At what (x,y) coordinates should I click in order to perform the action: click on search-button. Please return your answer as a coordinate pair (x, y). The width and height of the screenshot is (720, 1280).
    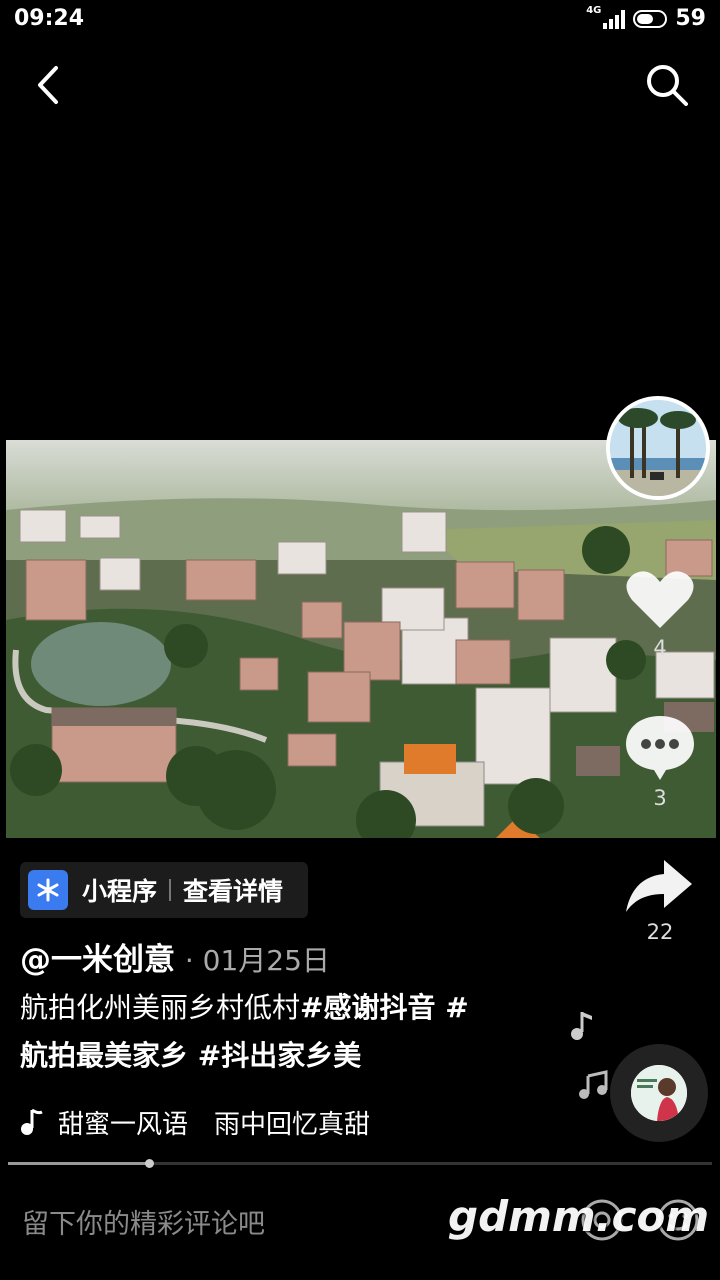
    Looking at the image, I should click on (667, 85).